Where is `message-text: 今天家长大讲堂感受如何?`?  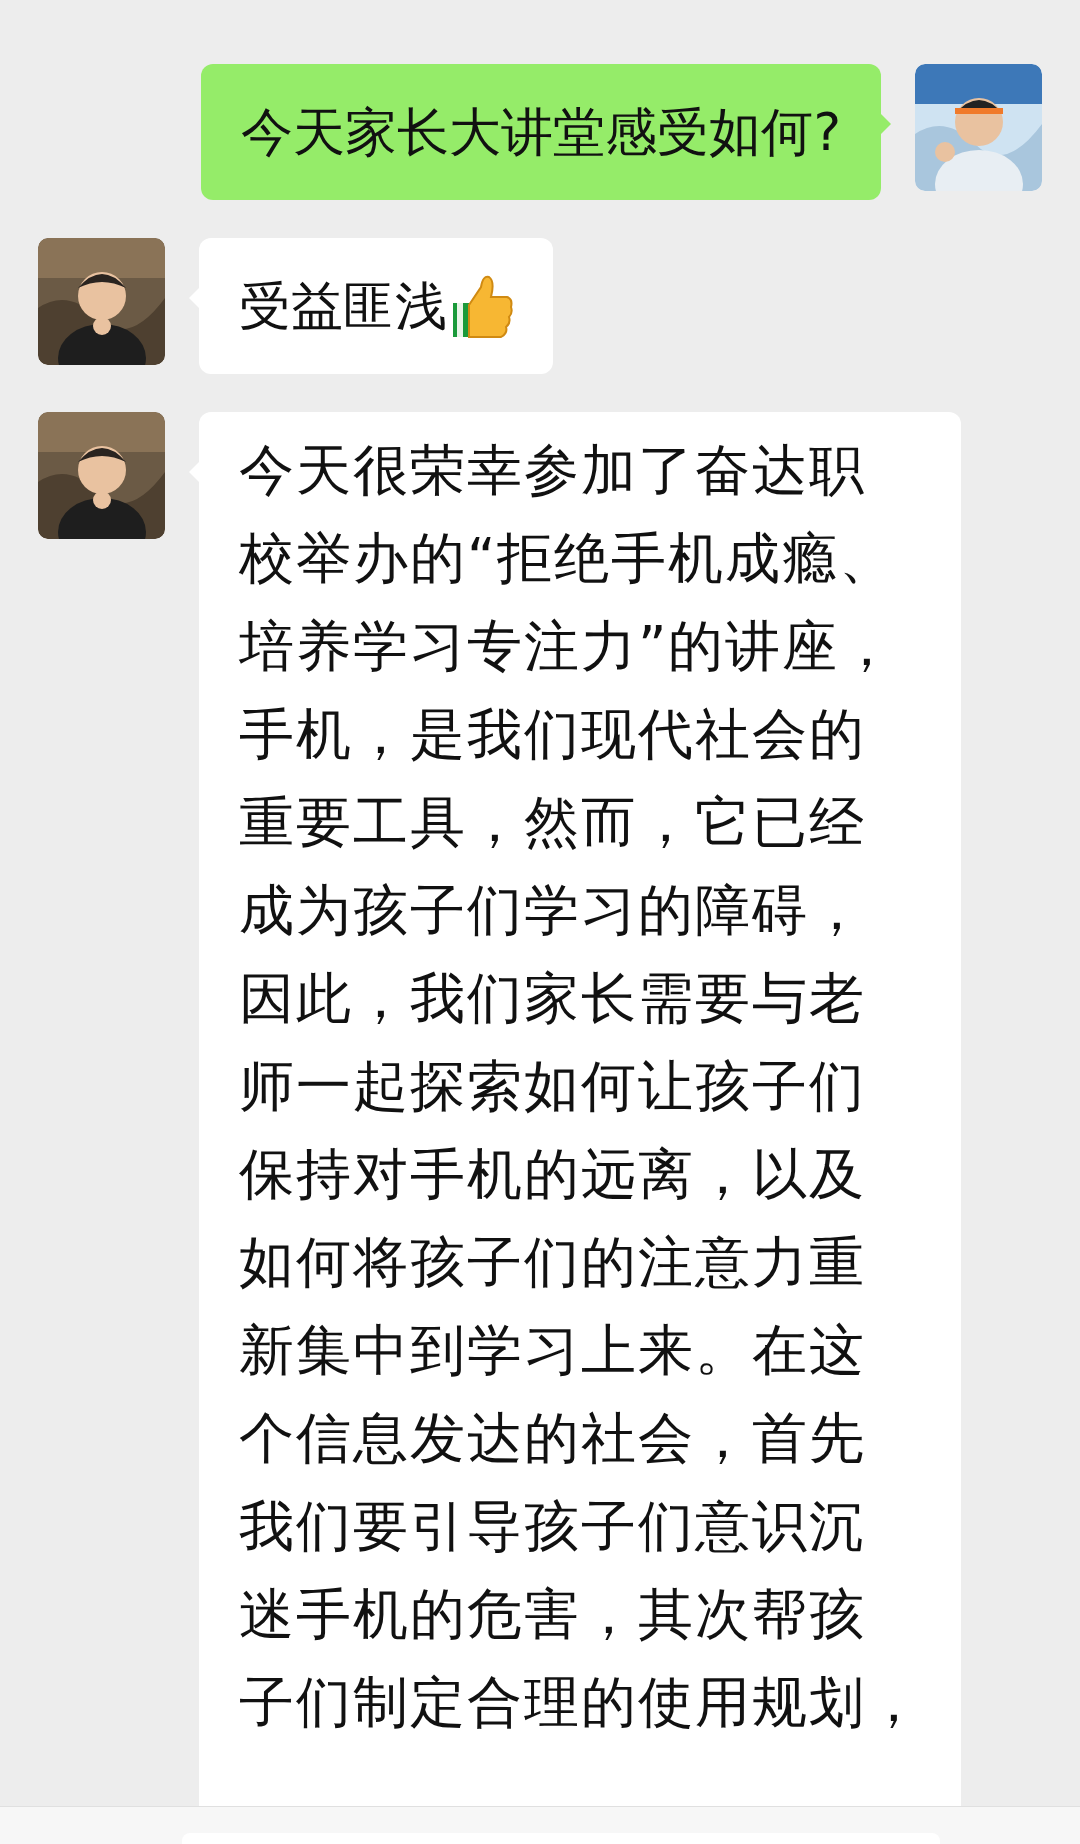 message-text: 今天家长大讲堂感受如何? is located at coordinates (541, 132).